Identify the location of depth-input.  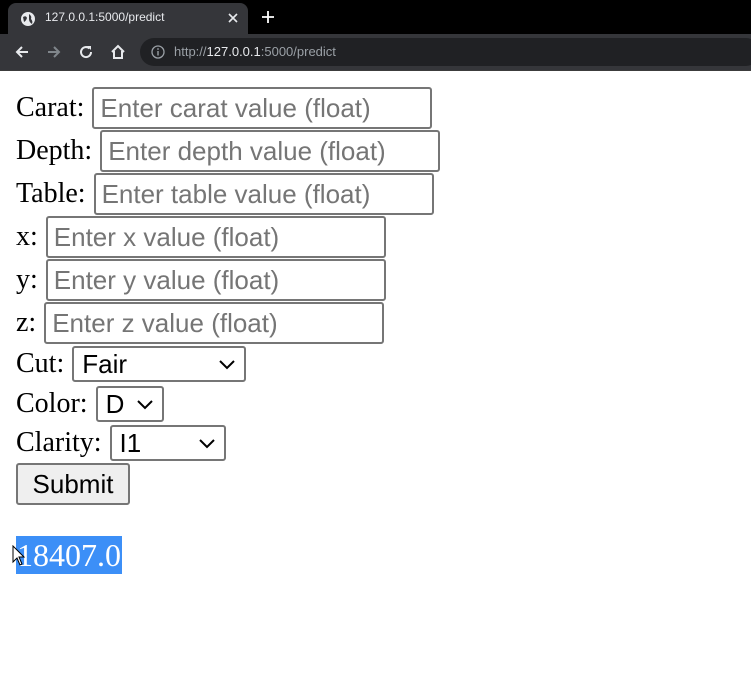
(270, 151).